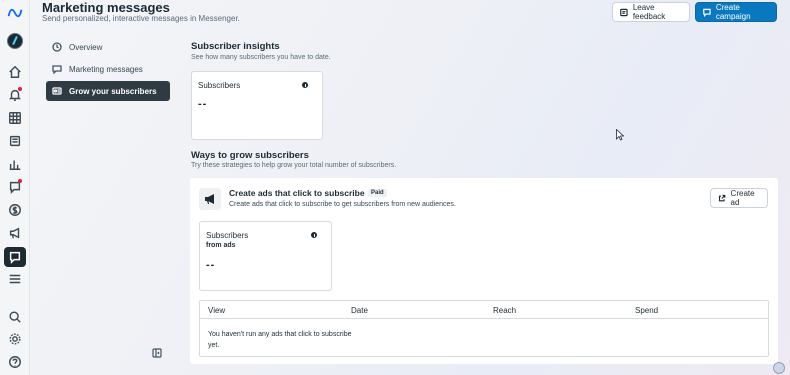  Describe the element at coordinates (620, 135) in the screenshot. I see `mouse-cursor-icon` at that location.